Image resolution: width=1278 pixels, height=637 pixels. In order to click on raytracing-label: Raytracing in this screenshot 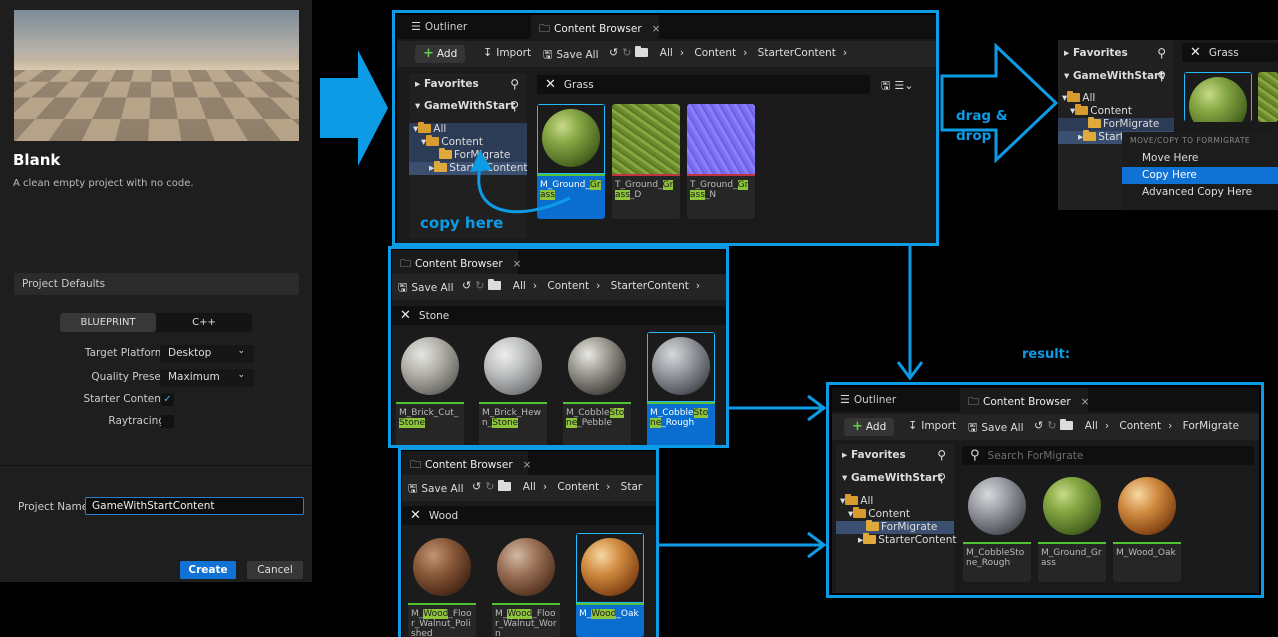, I will do `click(136, 421)`.